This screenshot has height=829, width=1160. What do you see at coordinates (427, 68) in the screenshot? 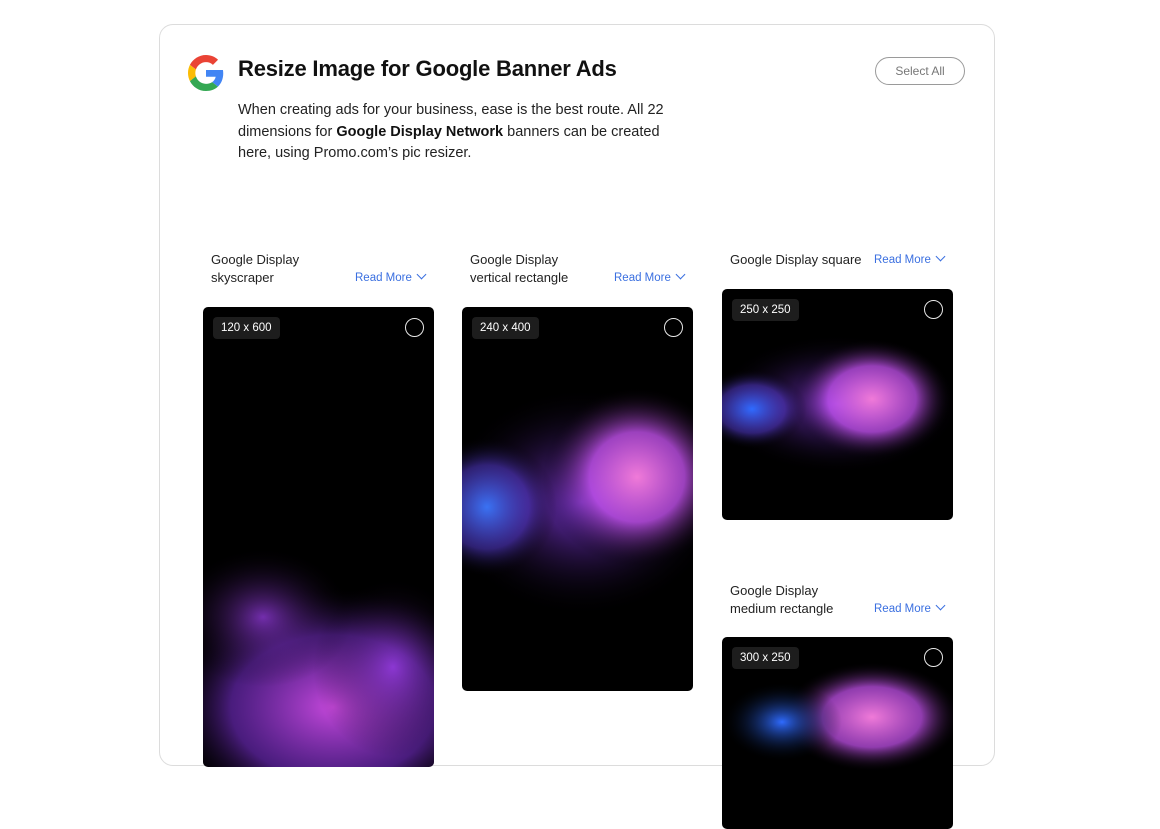
I see `page-title: Resize Image for Google Banner Ads` at bounding box center [427, 68].